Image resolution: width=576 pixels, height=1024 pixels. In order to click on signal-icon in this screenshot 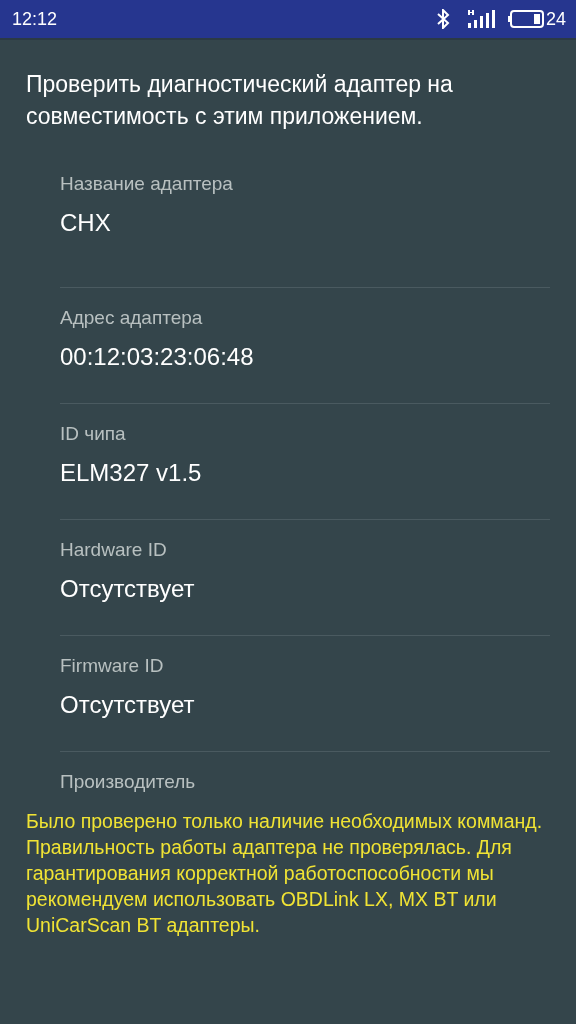, I will do `click(482, 19)`.